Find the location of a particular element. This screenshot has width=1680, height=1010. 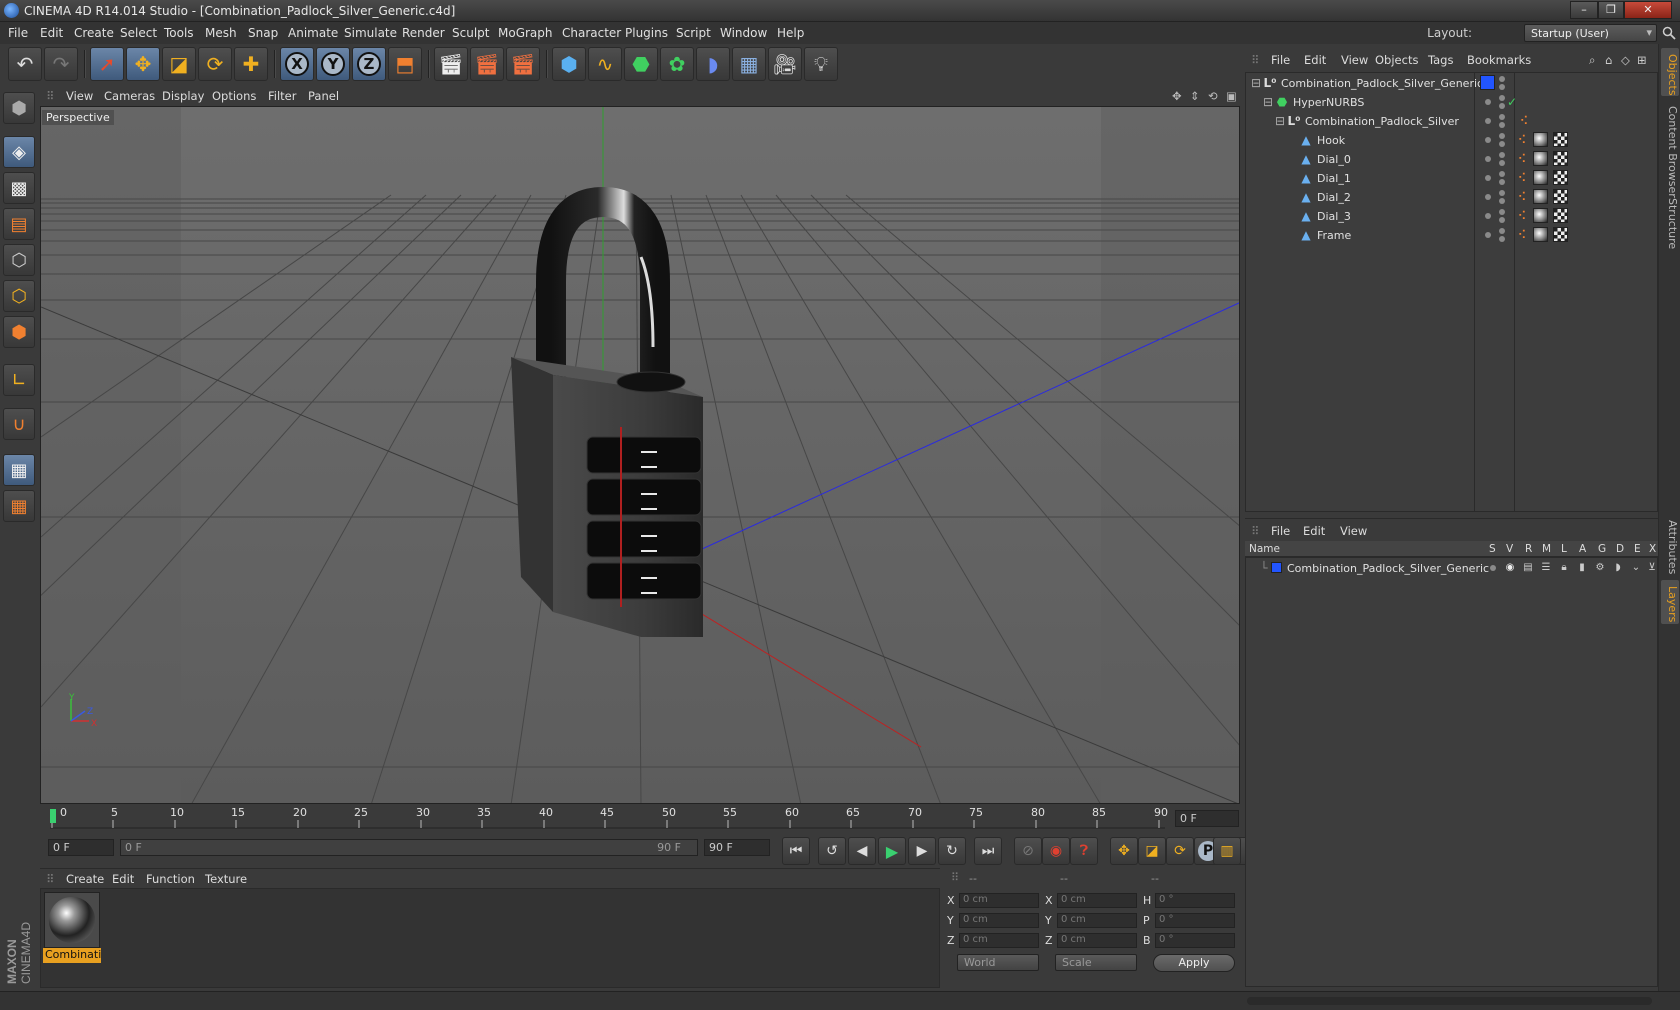

om-menu-file: File is located at coordinates (1280, 60).